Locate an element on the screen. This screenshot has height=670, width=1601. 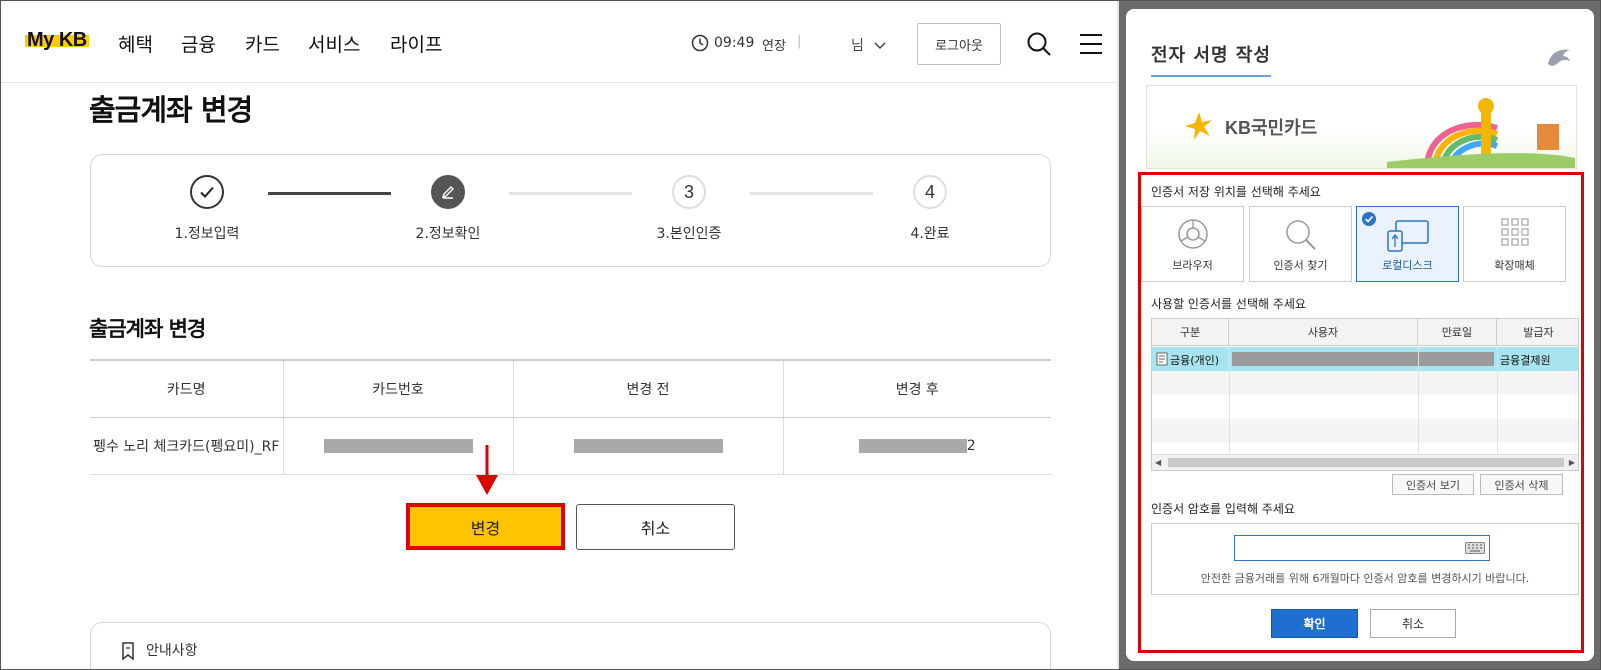
location-find-cert: 인증서 찾기 is located at coordinates (1300, 244).